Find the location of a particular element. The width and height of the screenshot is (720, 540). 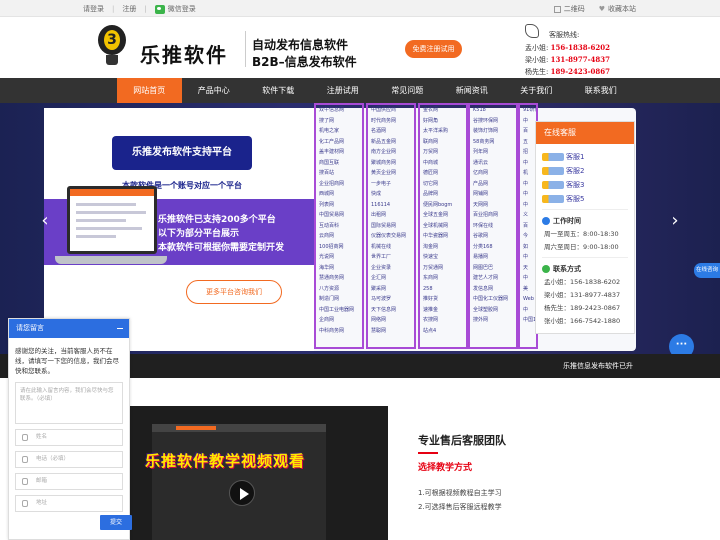

contact-heading: 联系方式 is located at coordinates (585, 269).